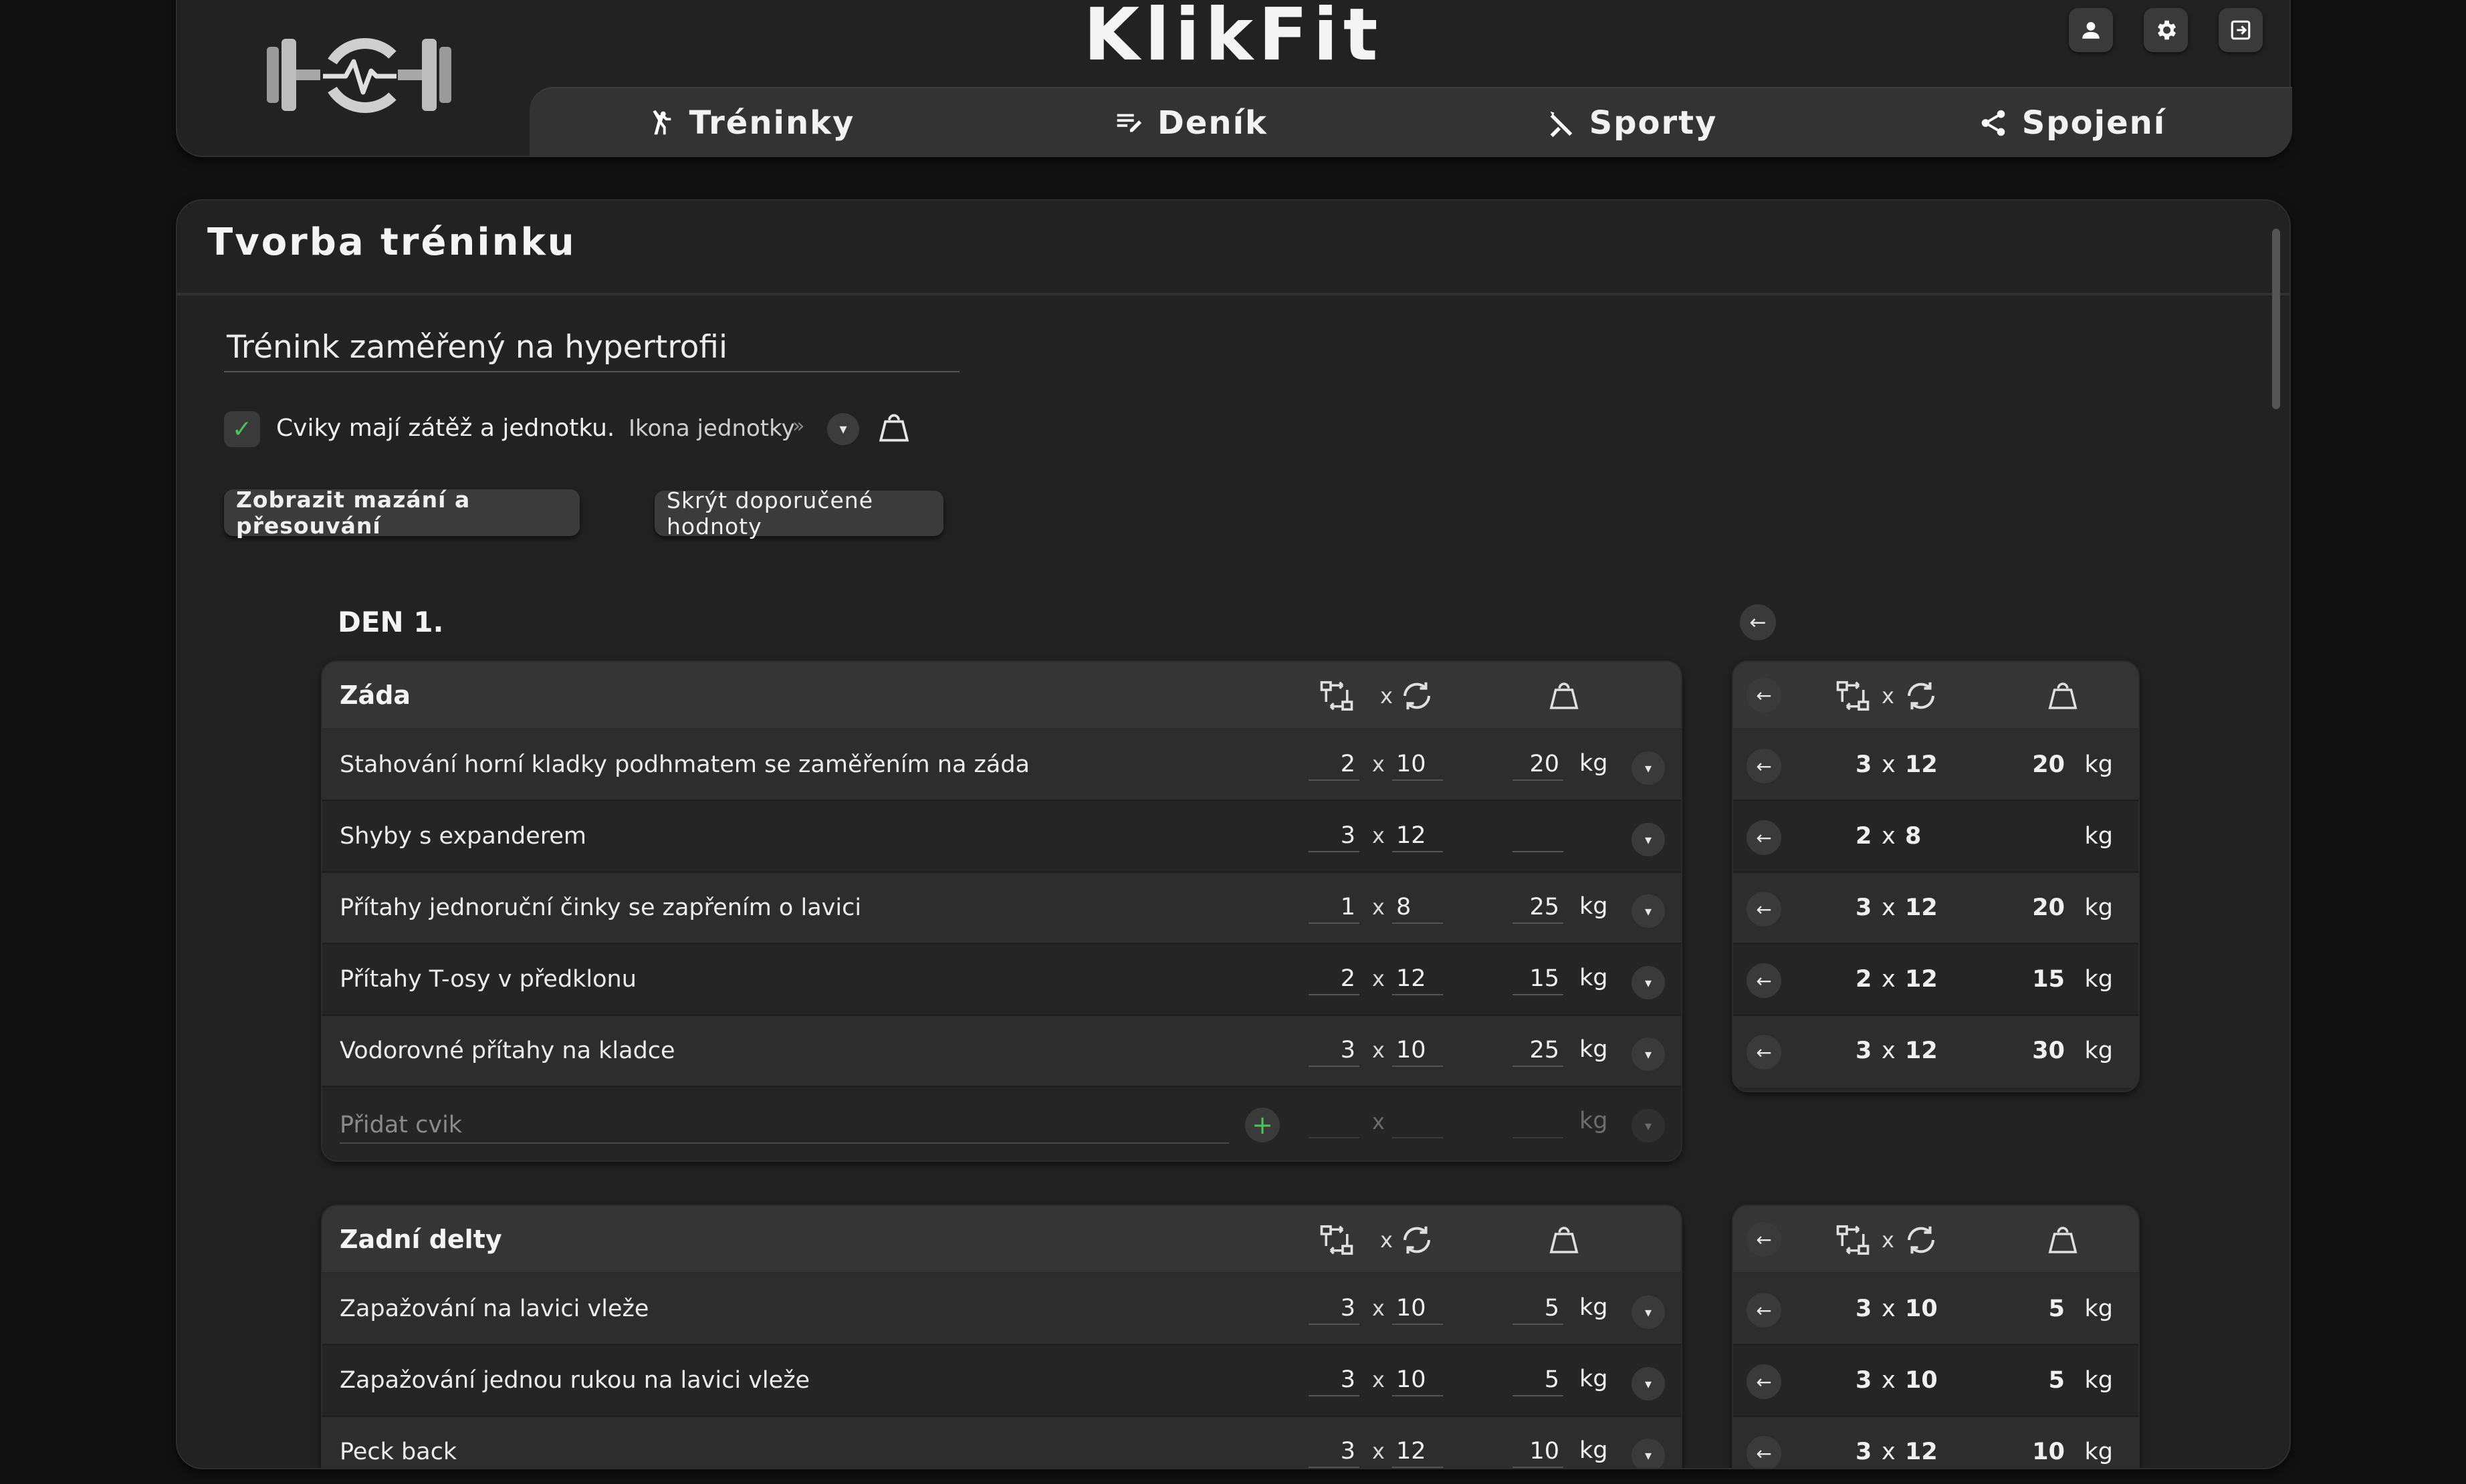  I want to click on recommended-row: ← 3 x 12 10 kg, so click(1935, 1442).